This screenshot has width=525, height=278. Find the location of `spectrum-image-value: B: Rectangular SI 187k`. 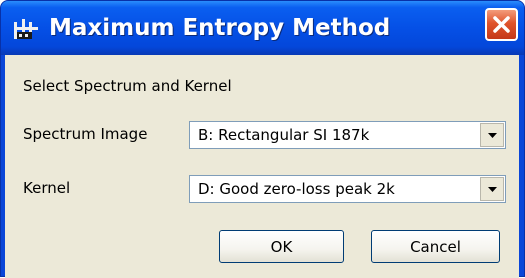

spectrum-image-value: B: Rectangular SI 187k is located at coordinates (284, 135).